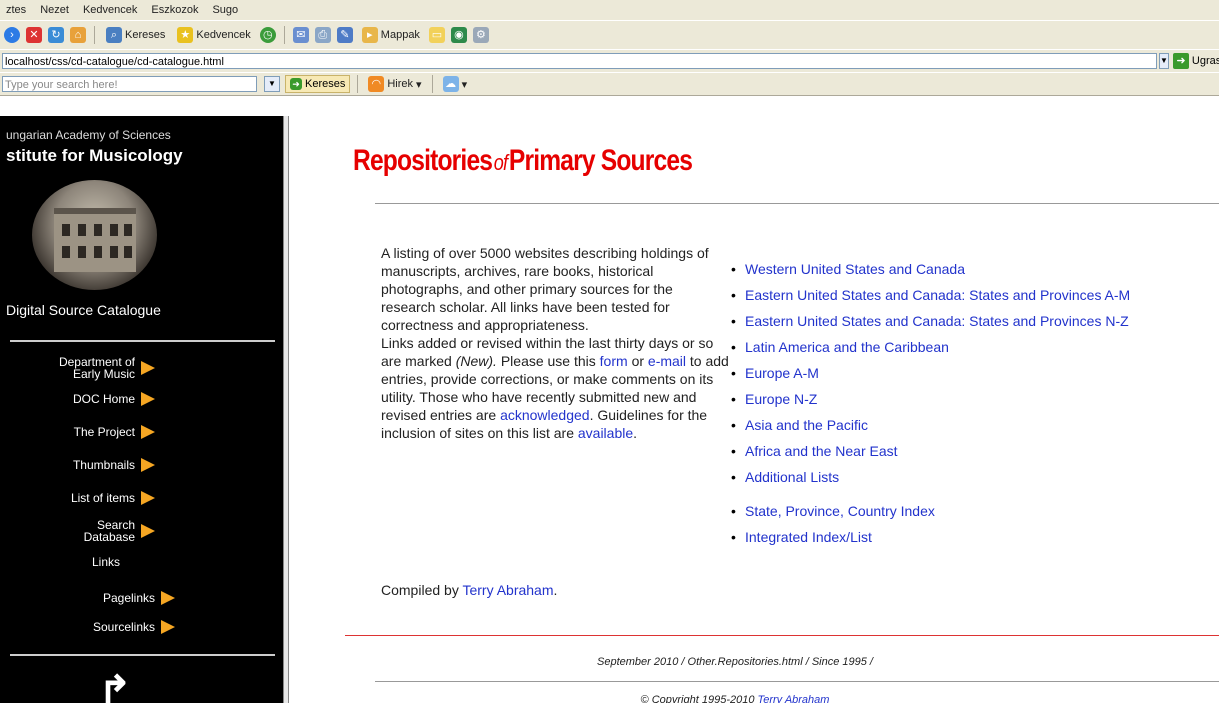 Image resolution: width=1219 pixels, height=703 pixels. Describe the element at coordinates (1164, 61) in the screenshot. I see `address-dropdown-icon: ▼` at that location.